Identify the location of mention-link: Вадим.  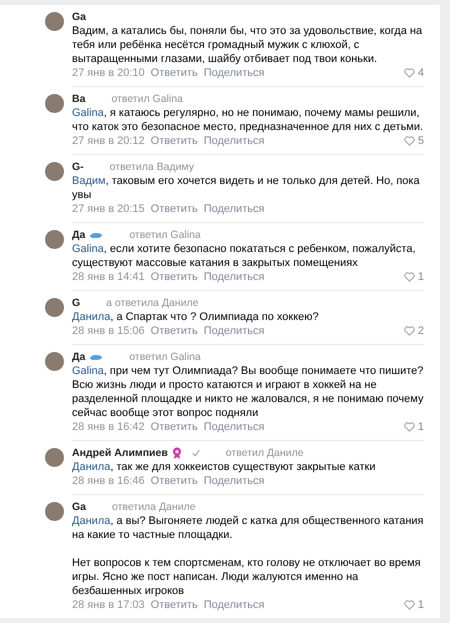
(89, 181).